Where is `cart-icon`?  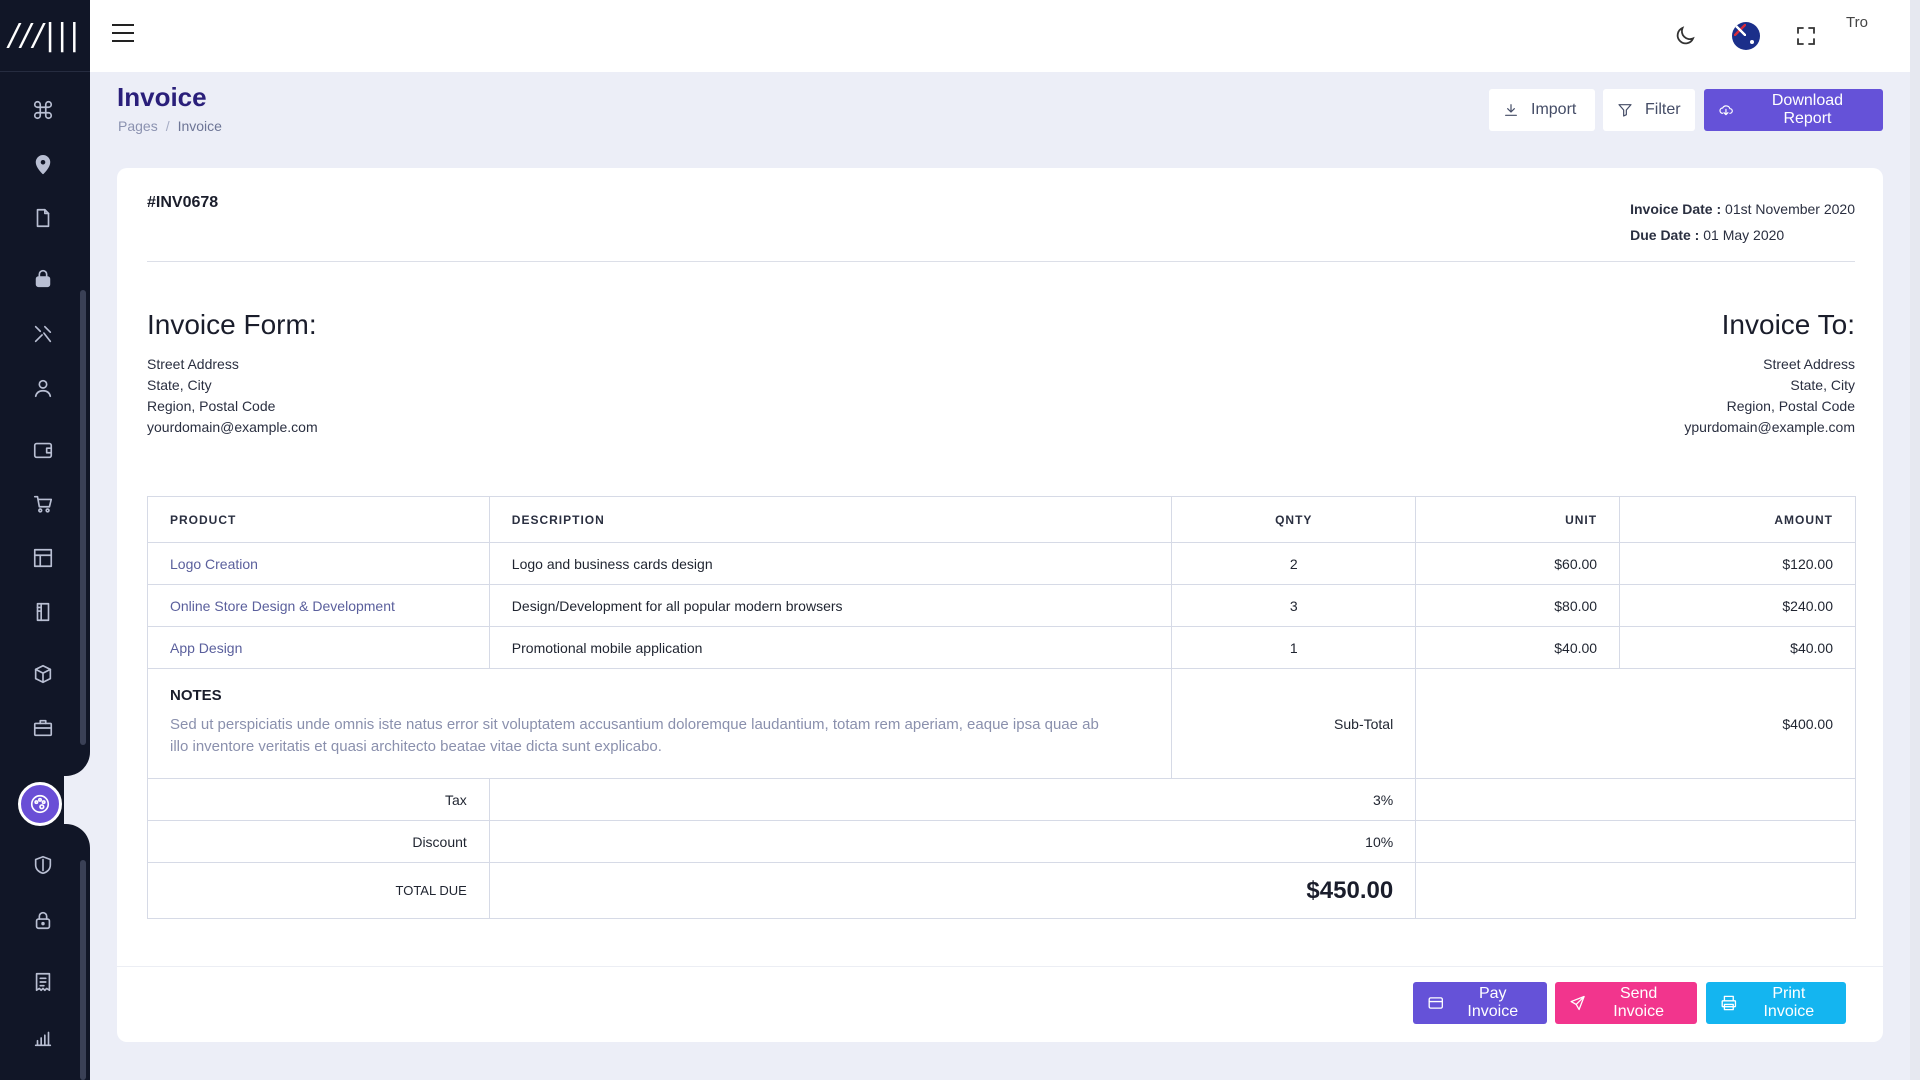
cart-icon is located at coordinates (43, 504).